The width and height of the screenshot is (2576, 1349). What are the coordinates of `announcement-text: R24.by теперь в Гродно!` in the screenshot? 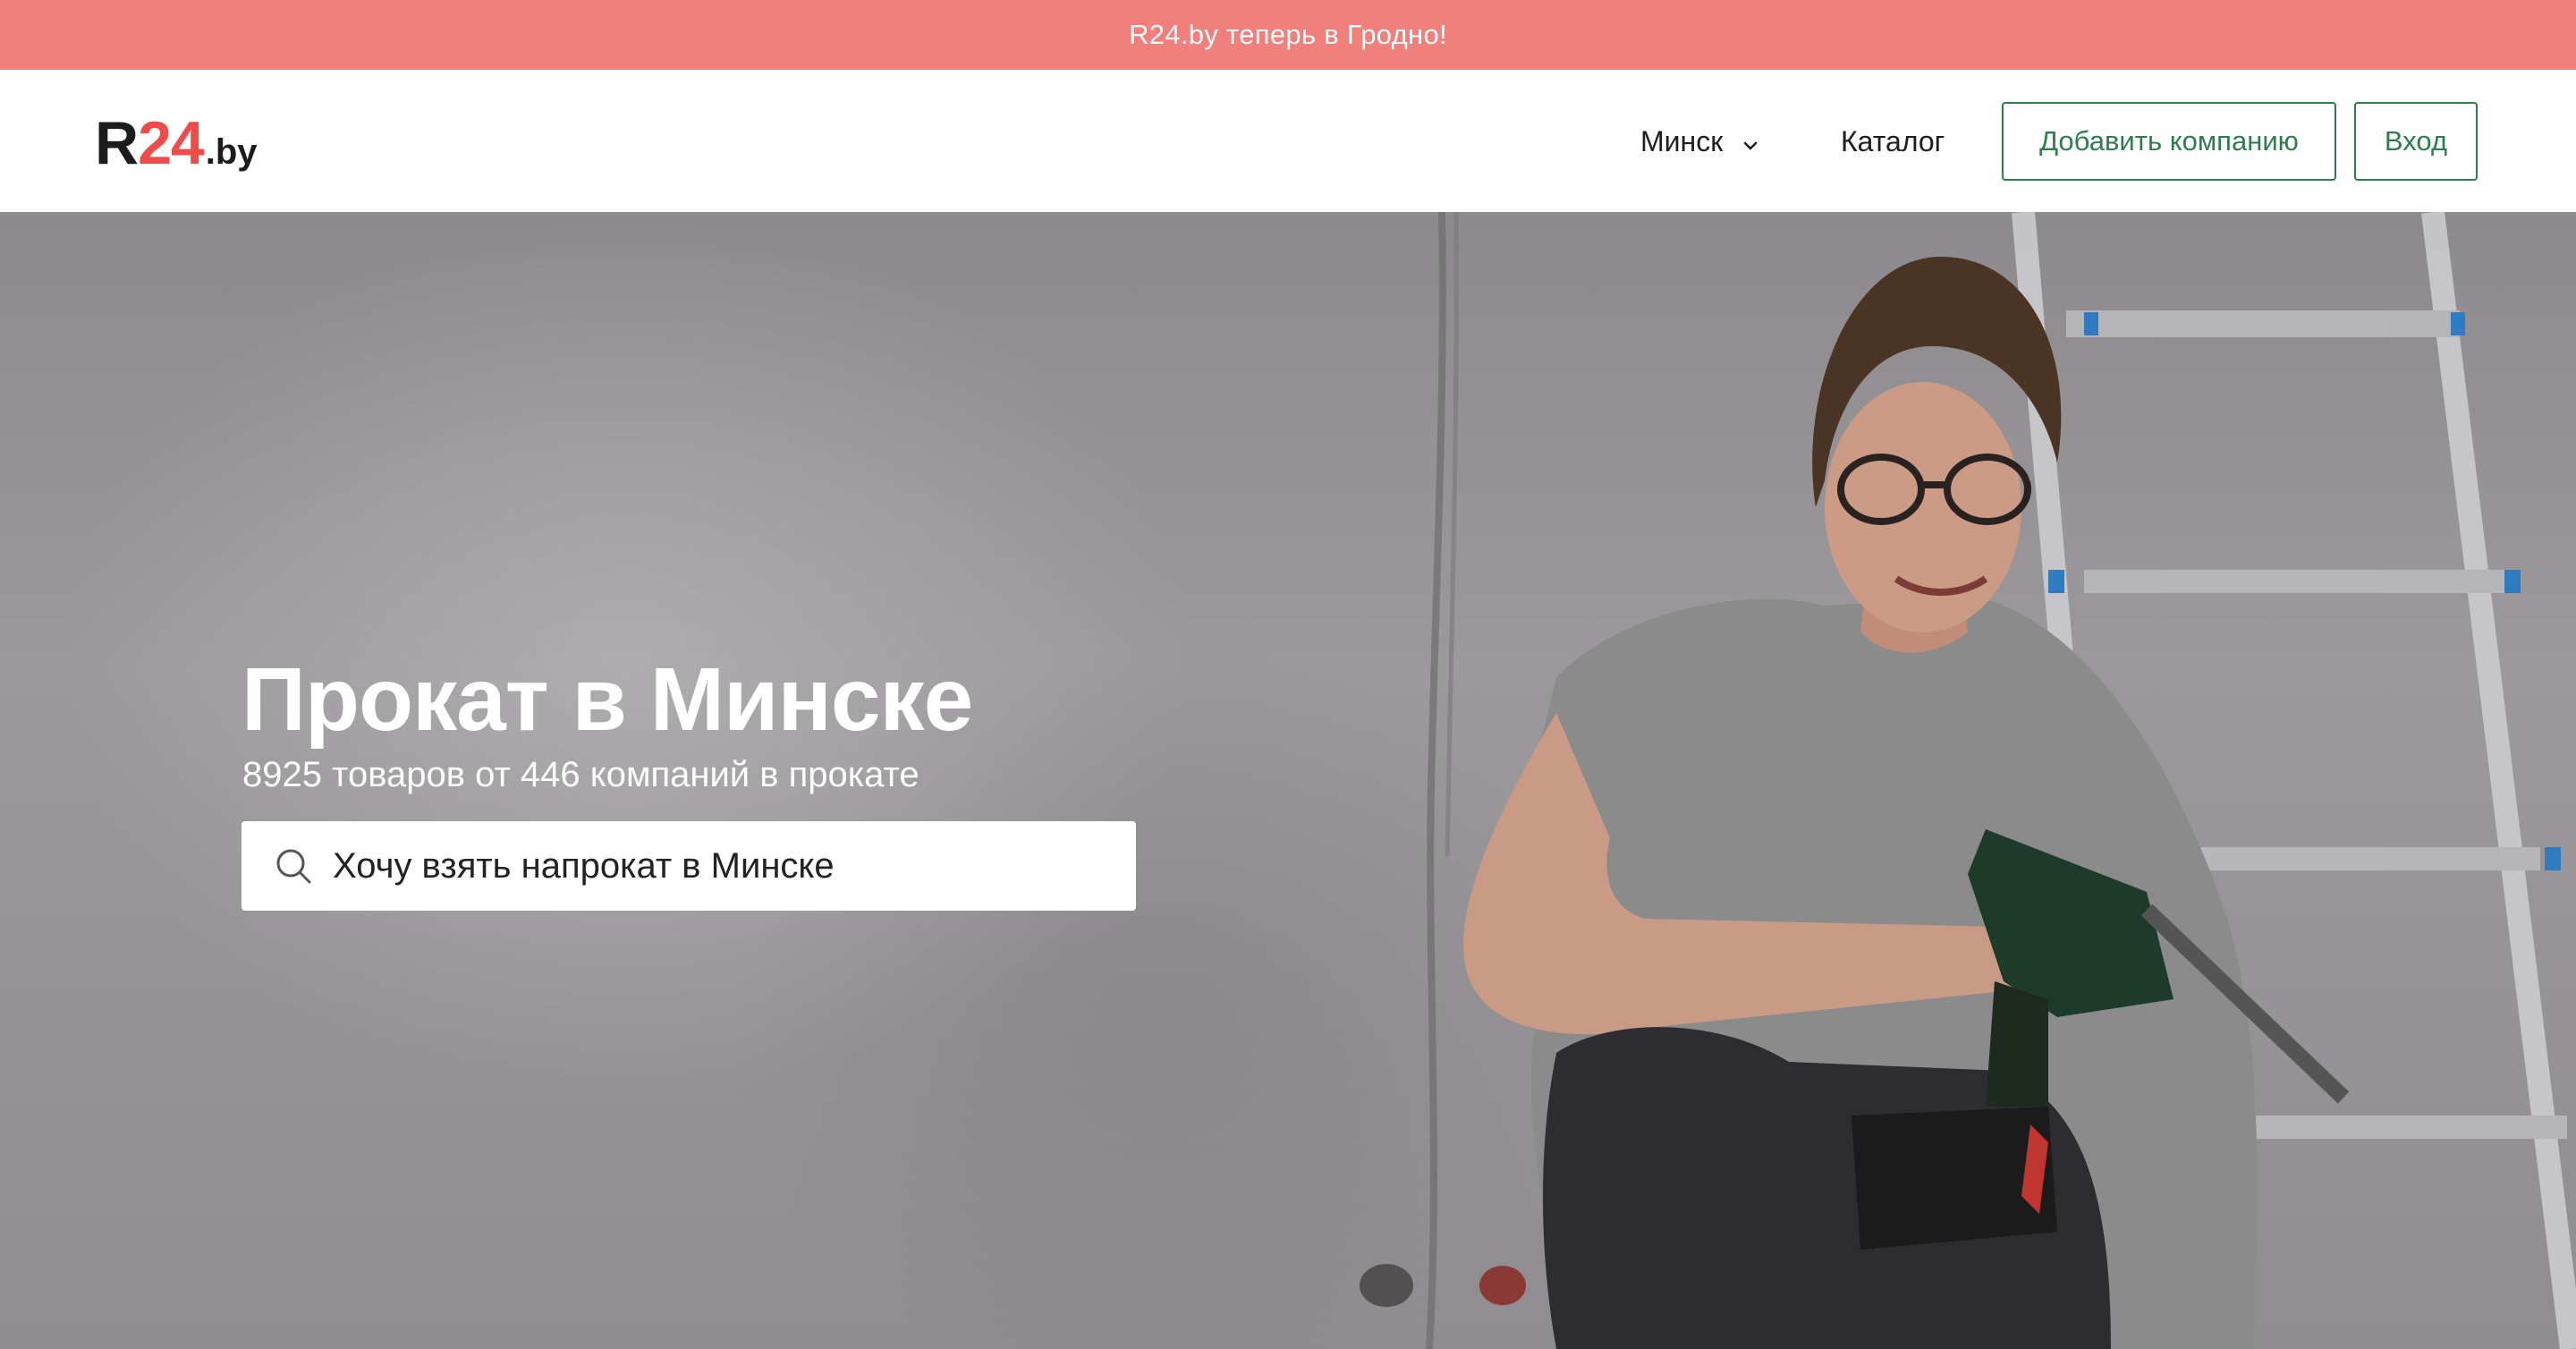 It's located at (1288, 35).